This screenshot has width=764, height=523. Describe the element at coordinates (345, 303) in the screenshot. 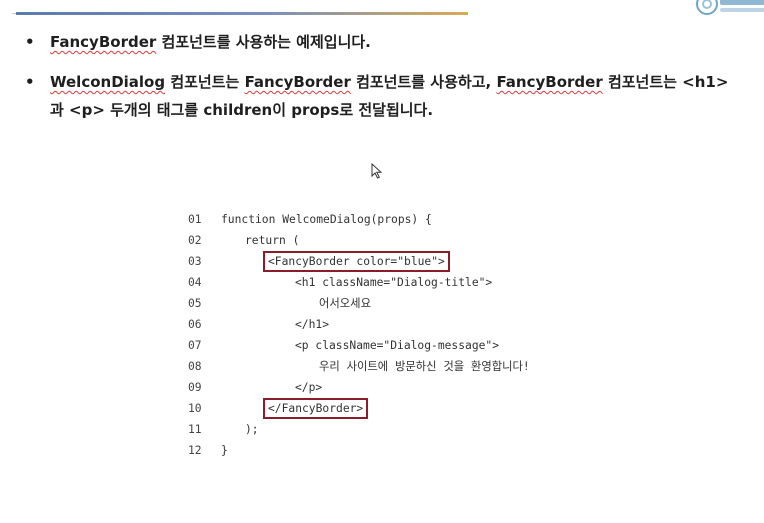

I see `code-text: 어서오세요` at that location.